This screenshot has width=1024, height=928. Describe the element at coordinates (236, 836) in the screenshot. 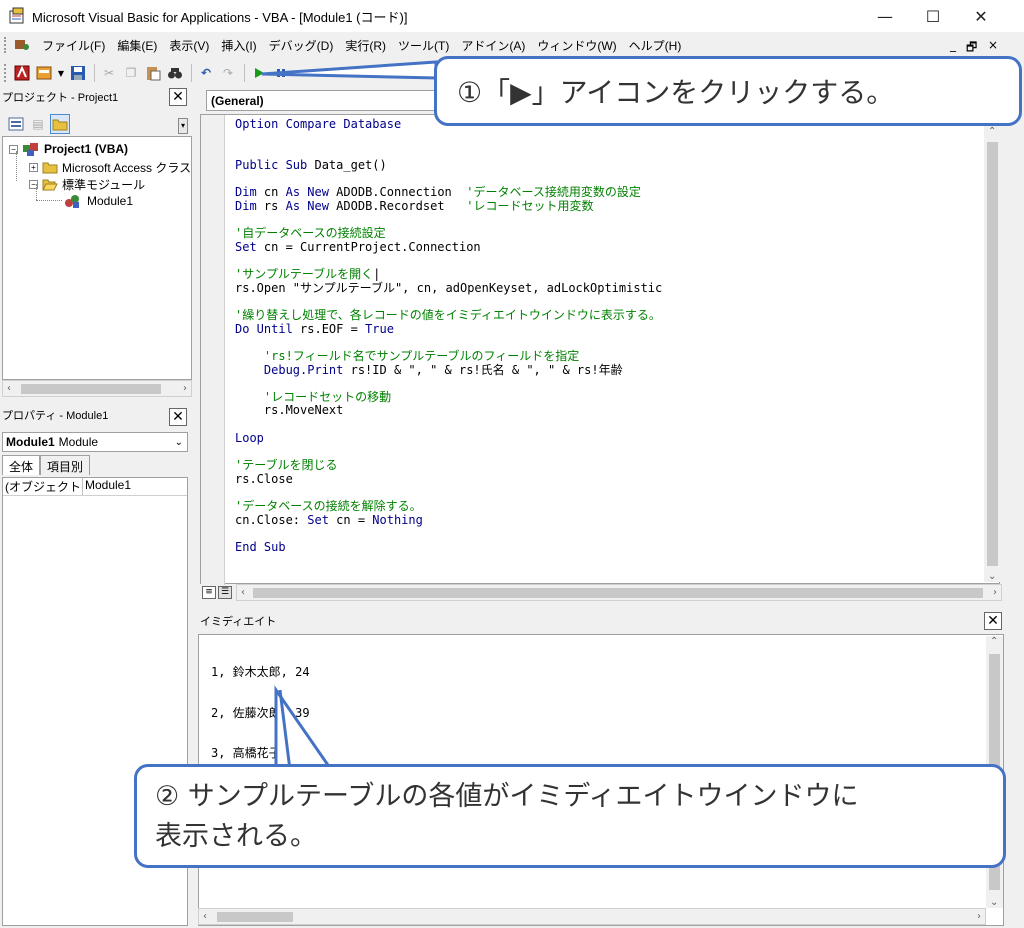

I see `callout-result-line2: 表示される。` at that location.